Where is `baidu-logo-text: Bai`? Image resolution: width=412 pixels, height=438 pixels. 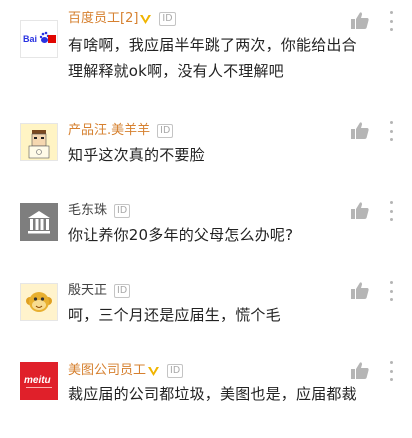 baidu-logo-text: Bai is located at coordinates (30, 39).